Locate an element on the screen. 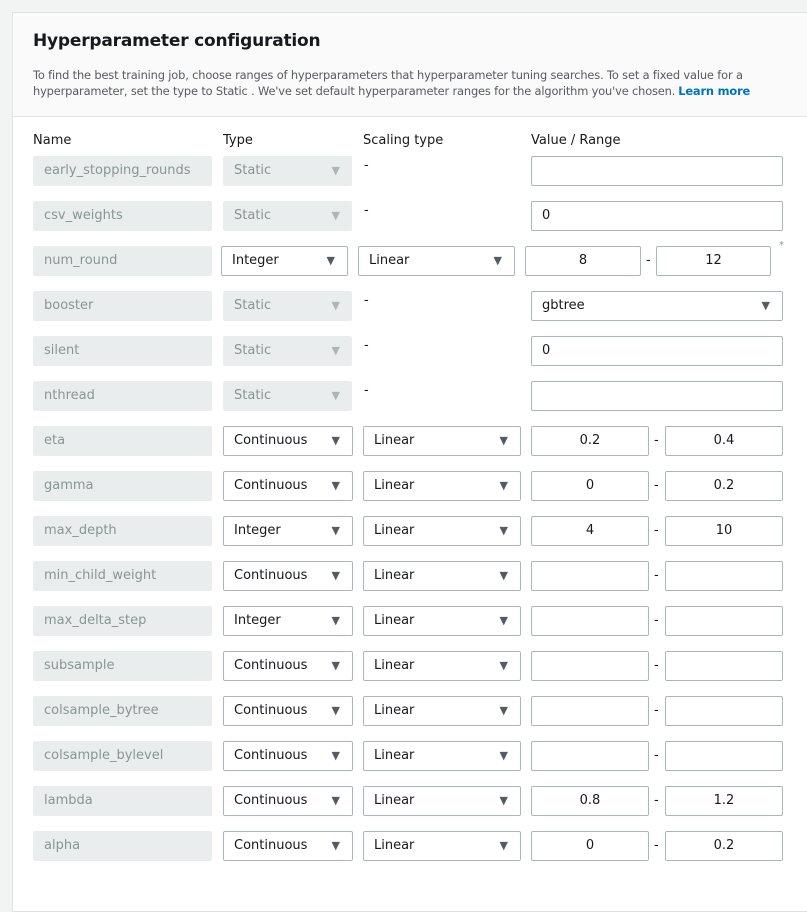 The image size is (807, 912). range-min-input: 0.2 is located at coordinates (590, 441).